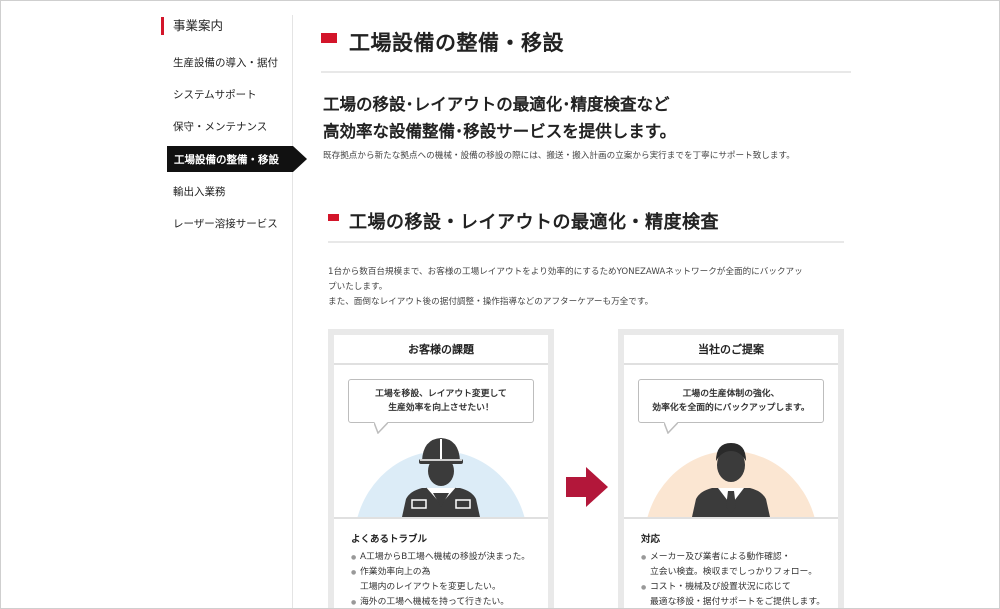 This screenshot has height=609, width=1000. I want to click on sidebar-item-system-support: システムサポート, so click(215, 94).